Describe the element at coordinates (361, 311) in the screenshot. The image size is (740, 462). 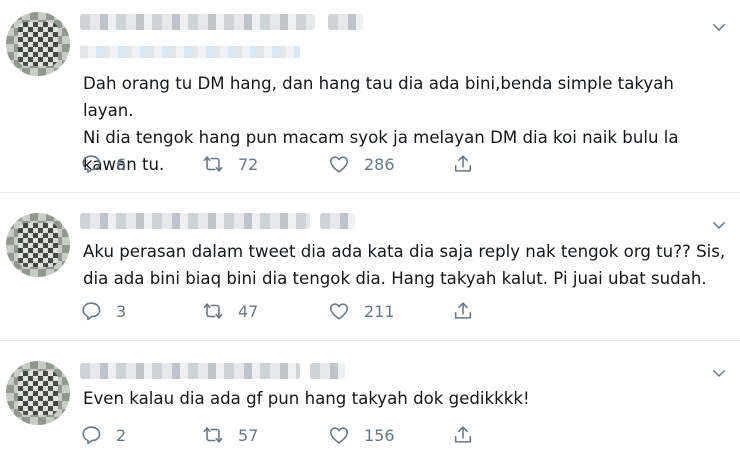
I see `like-button: 211` at that location.